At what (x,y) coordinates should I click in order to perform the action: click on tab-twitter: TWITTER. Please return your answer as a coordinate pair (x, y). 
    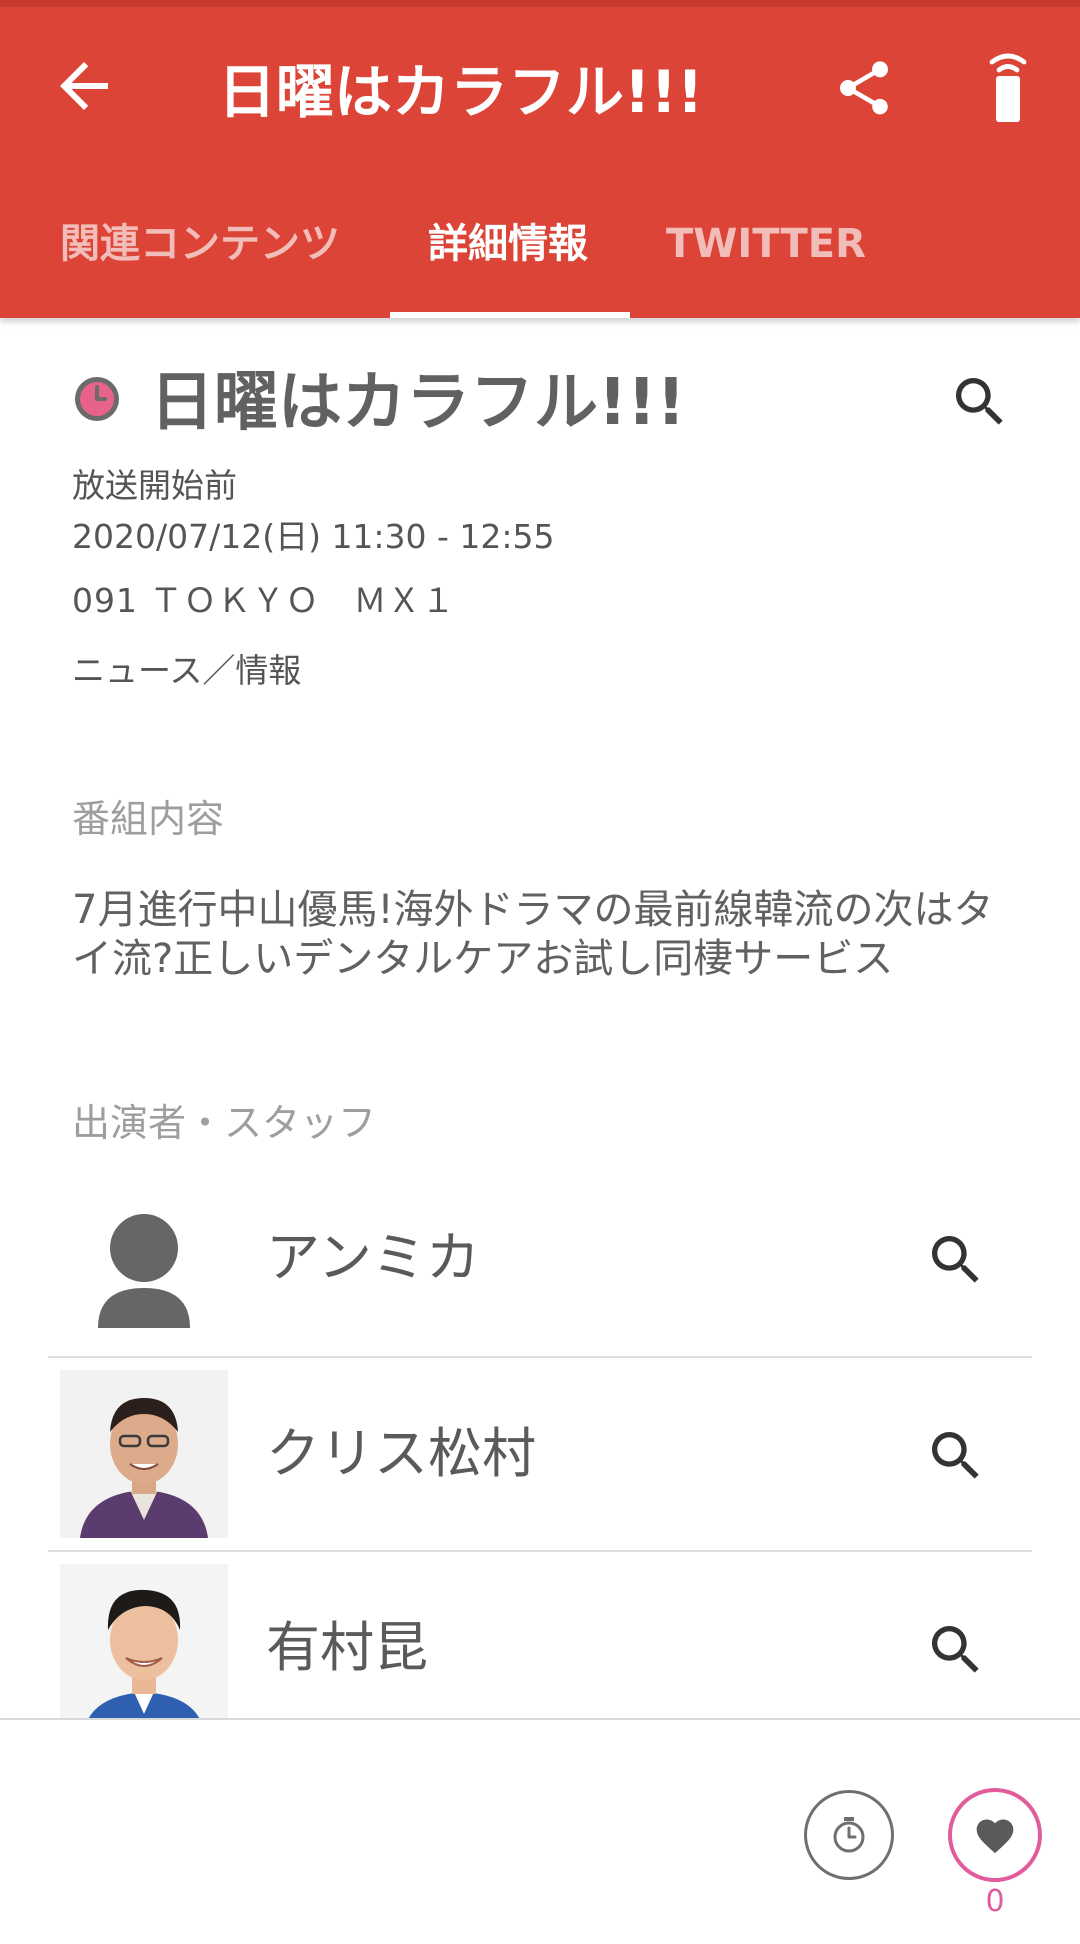
    Looking at the image, I should click on (766, 244).